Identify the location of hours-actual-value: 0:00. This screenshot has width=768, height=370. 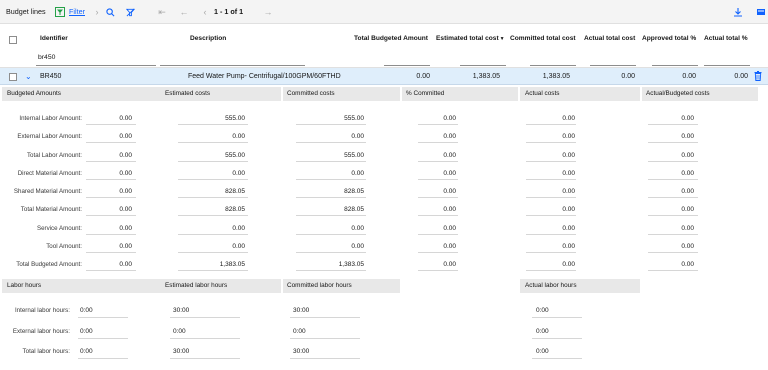
(542, 331).